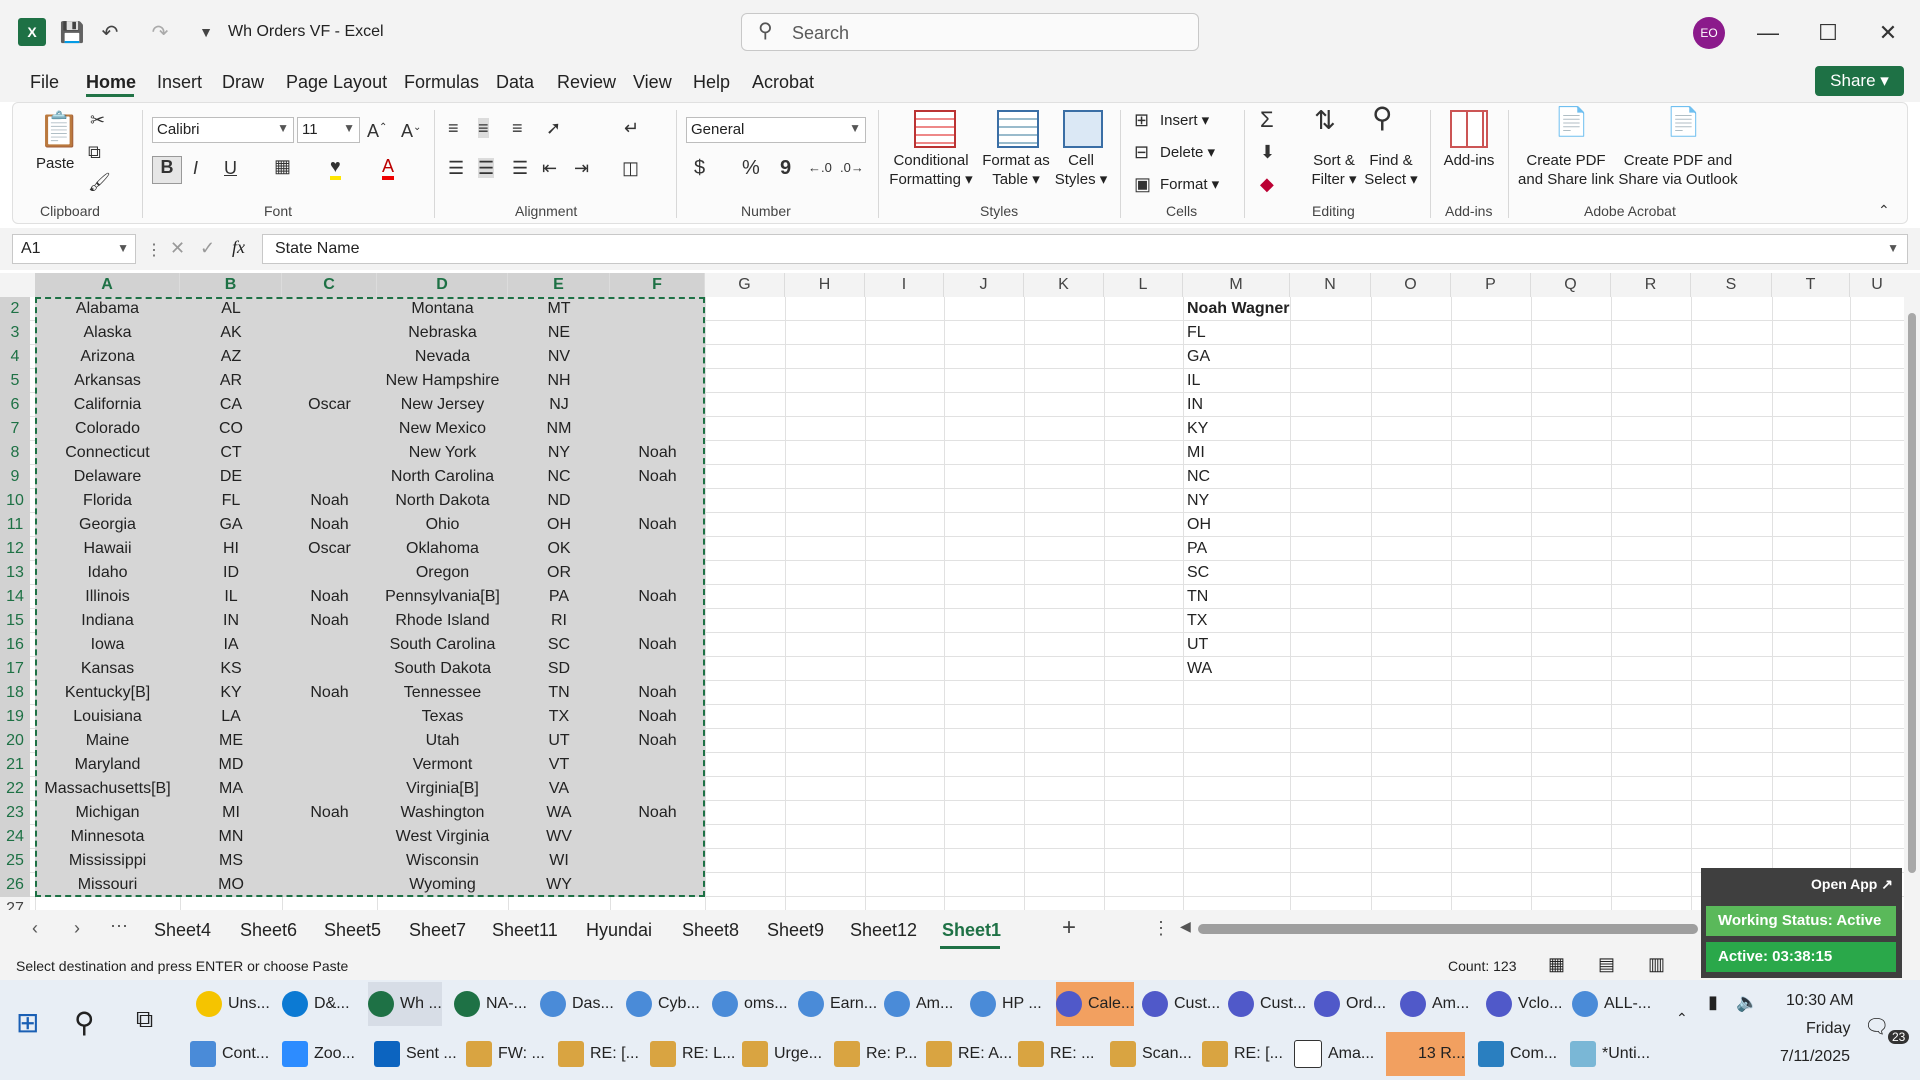 The height and width of the screenshot is (1080, 1920). What do you see at coordinates (107, 693) in the screenshot?
I see `cell-A18: Kentucky[B]` at bounding box center [107, 693].